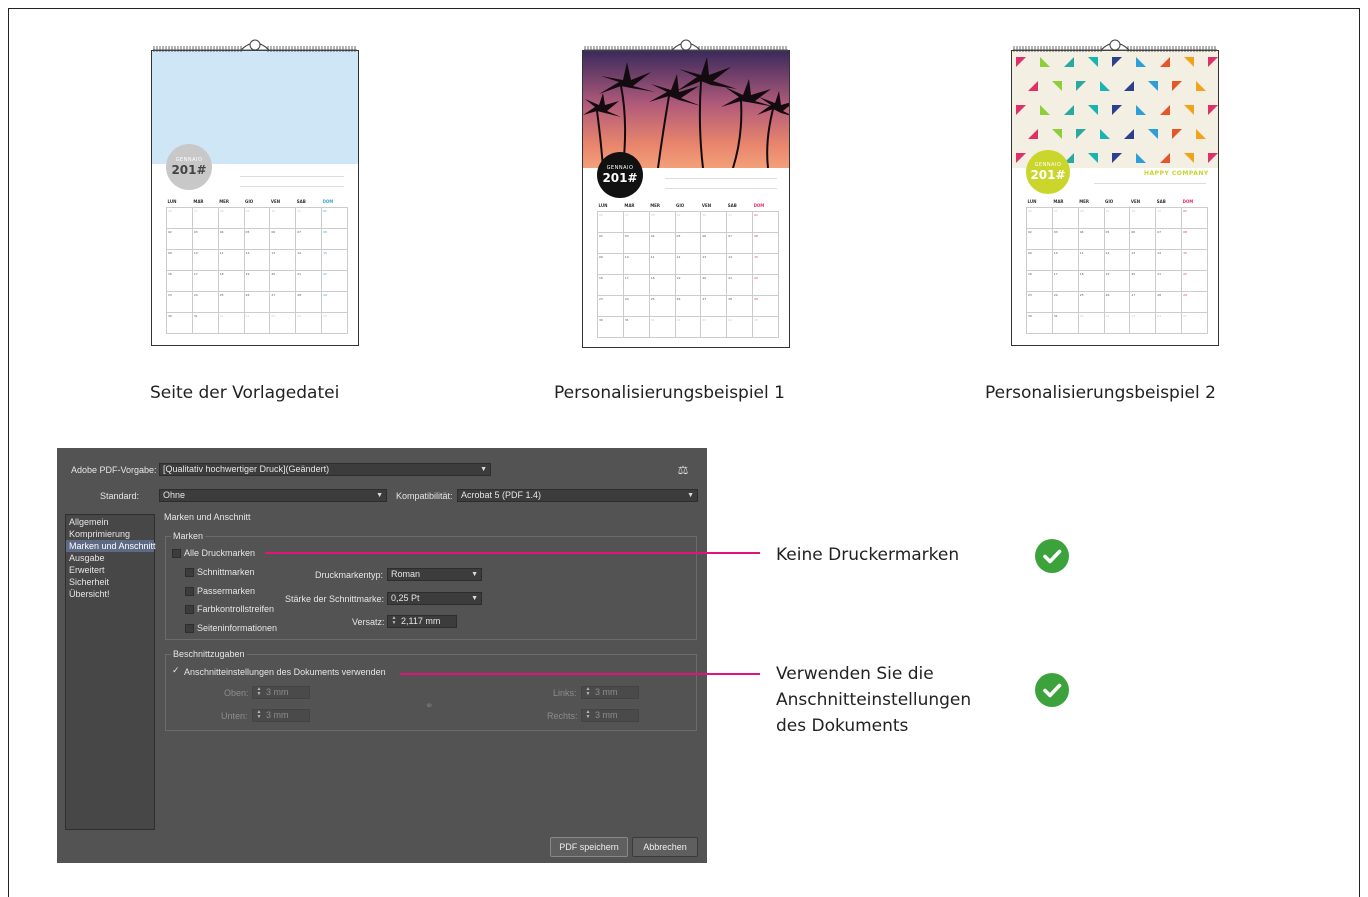 The image size is (1368, 897). I want to click on cancel-button: Abbrechen, so click(665, 847).